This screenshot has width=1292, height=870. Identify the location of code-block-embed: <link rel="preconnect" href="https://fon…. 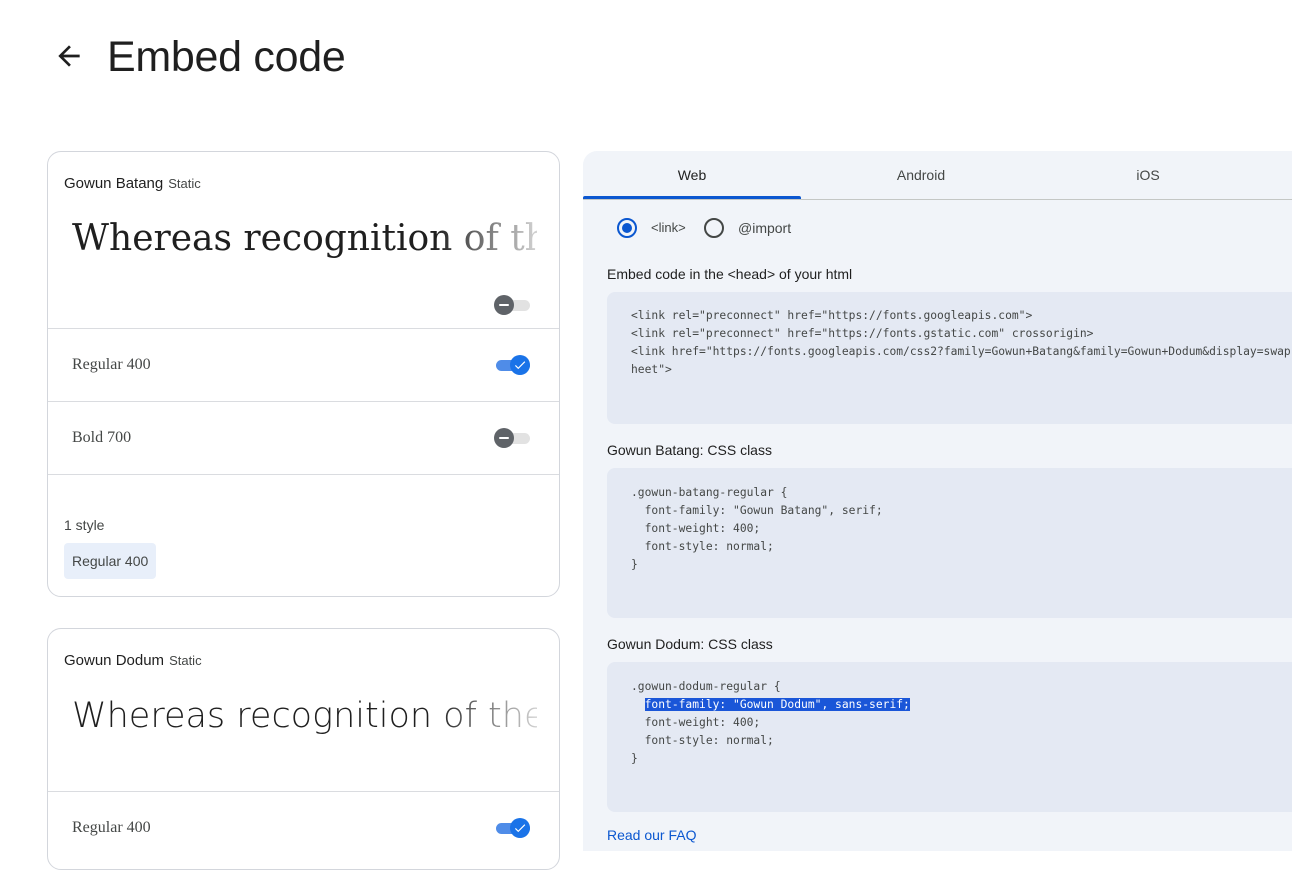
(949, 358).